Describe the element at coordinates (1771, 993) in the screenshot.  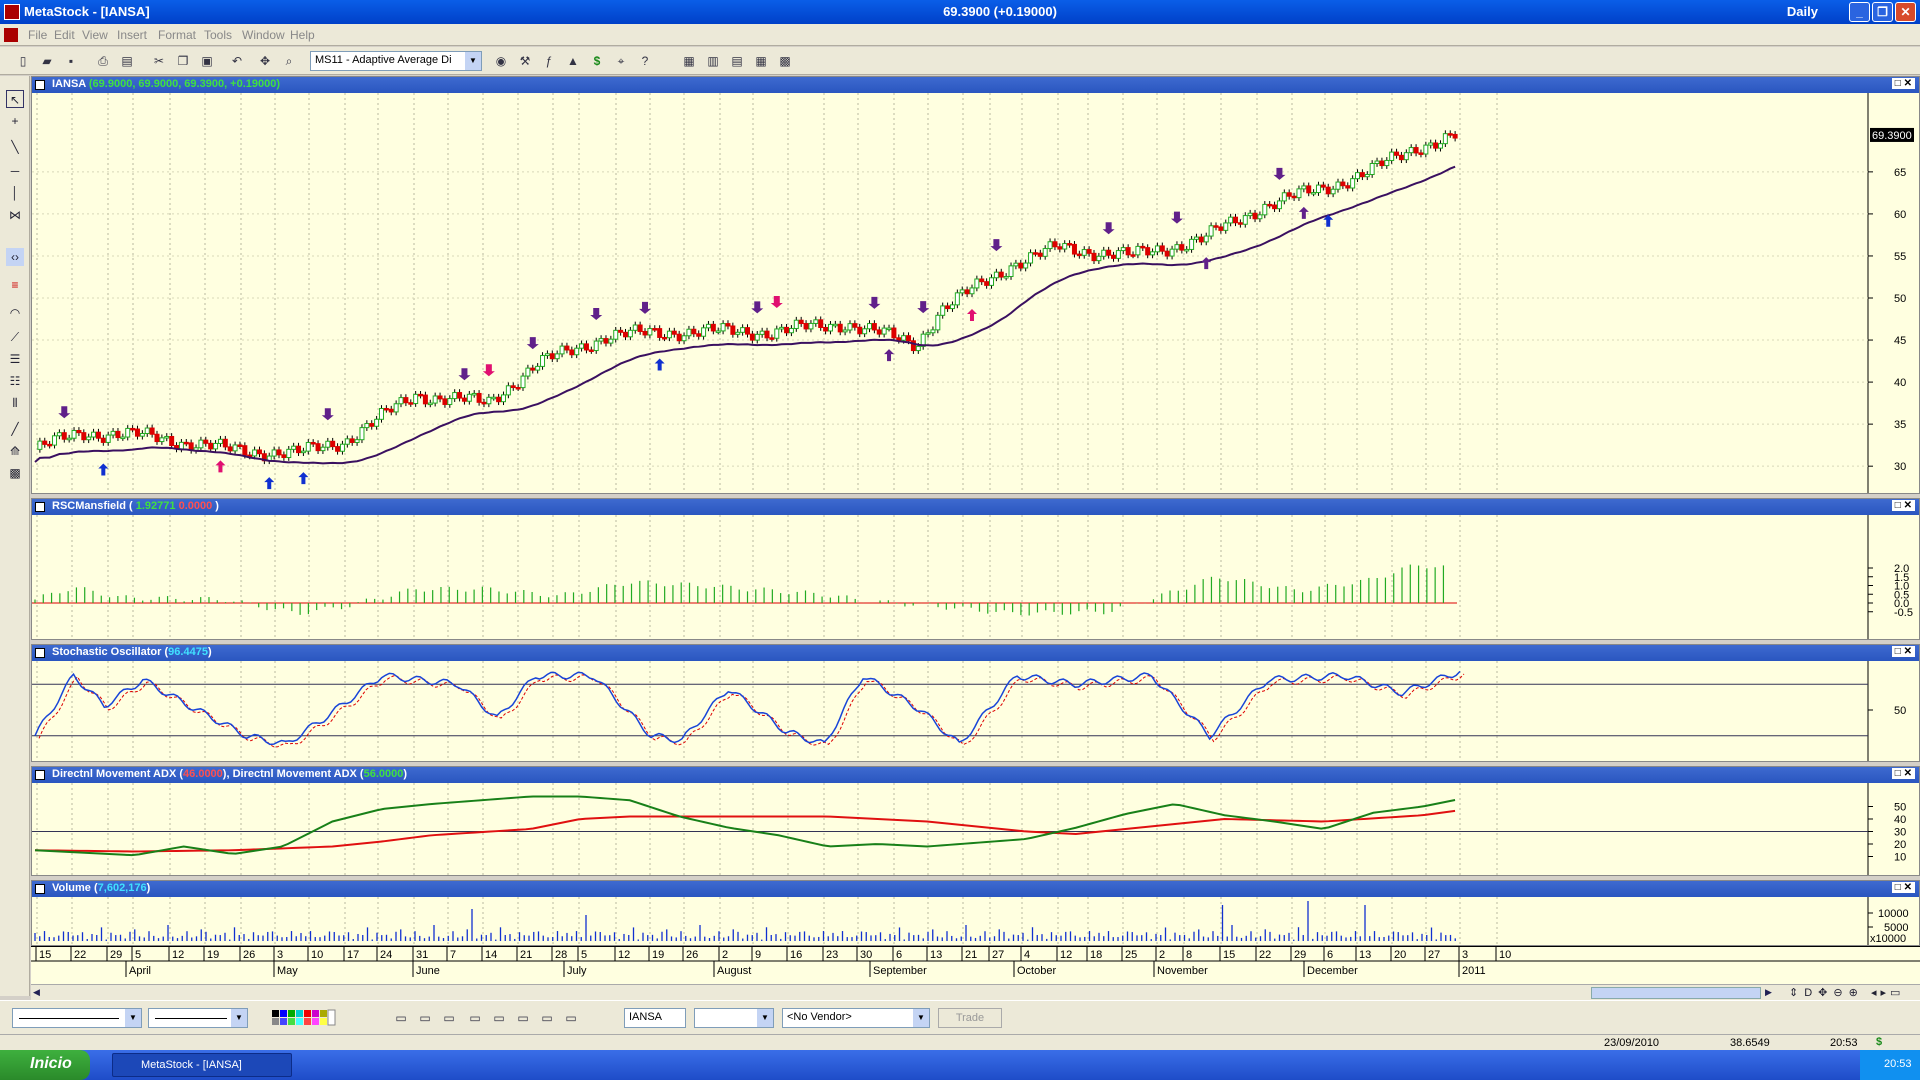
I see `scroll-right-icon: ▶` at that location.